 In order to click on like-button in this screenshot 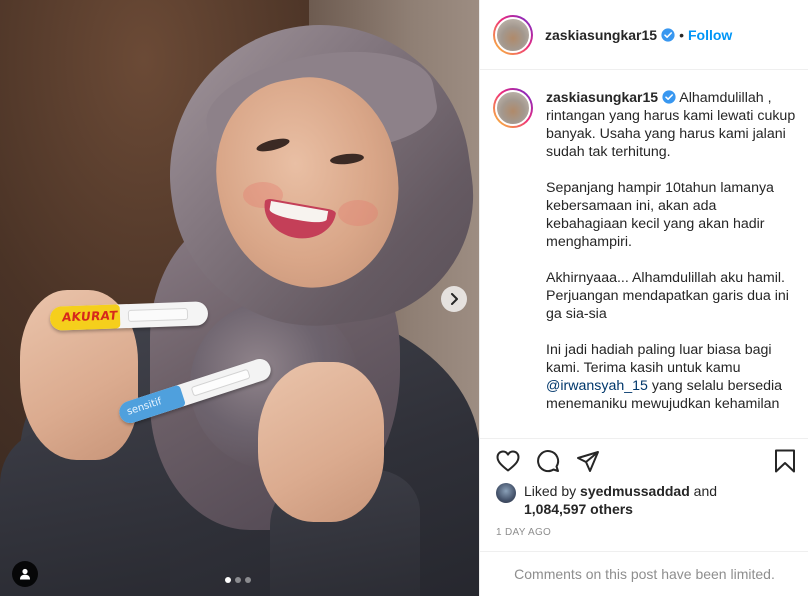, I will do `click(508, 461)`.